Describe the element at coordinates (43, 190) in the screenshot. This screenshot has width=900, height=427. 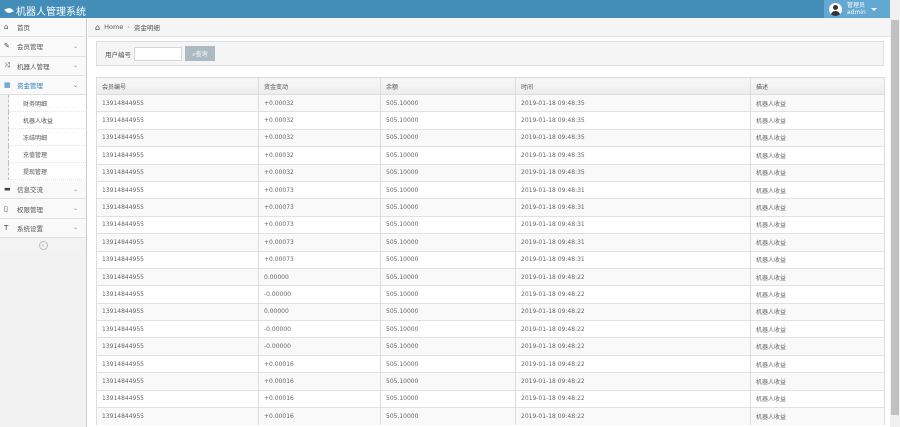
I see `sidebar-item-4: ▬ 信息交流 ⌄` at that location.